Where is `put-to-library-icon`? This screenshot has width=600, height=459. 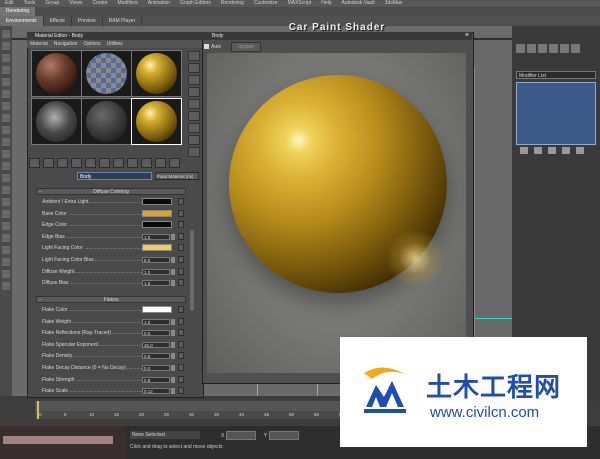
put-to-library-icon is located at coordinates (118, 163).